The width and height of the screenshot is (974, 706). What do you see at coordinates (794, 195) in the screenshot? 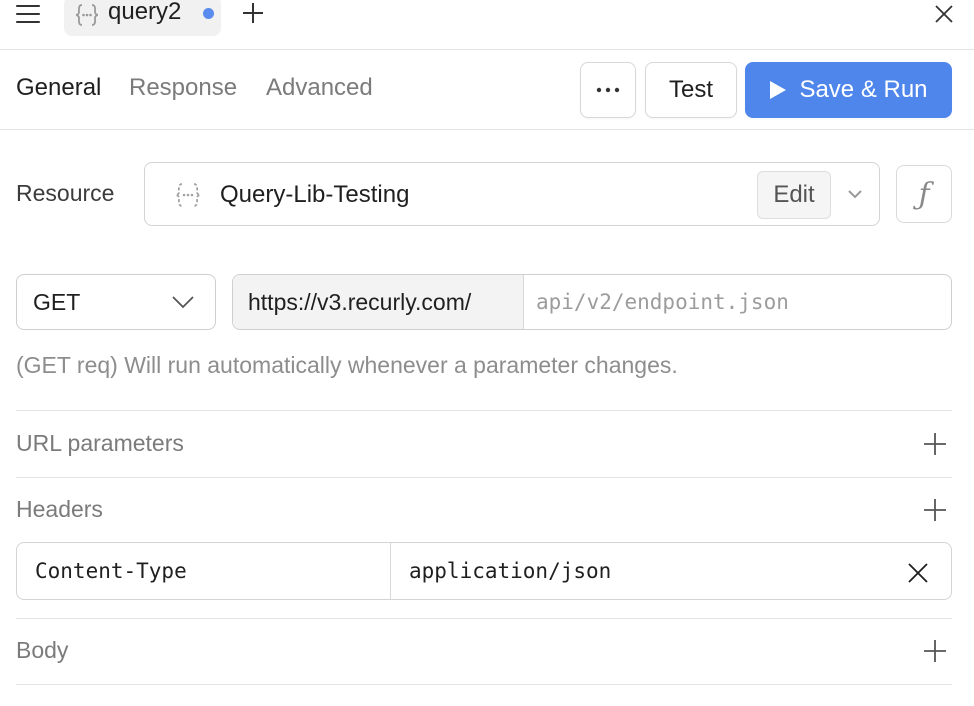
I see `edit-resource-button: Edit` at bounding box center [794, 195].